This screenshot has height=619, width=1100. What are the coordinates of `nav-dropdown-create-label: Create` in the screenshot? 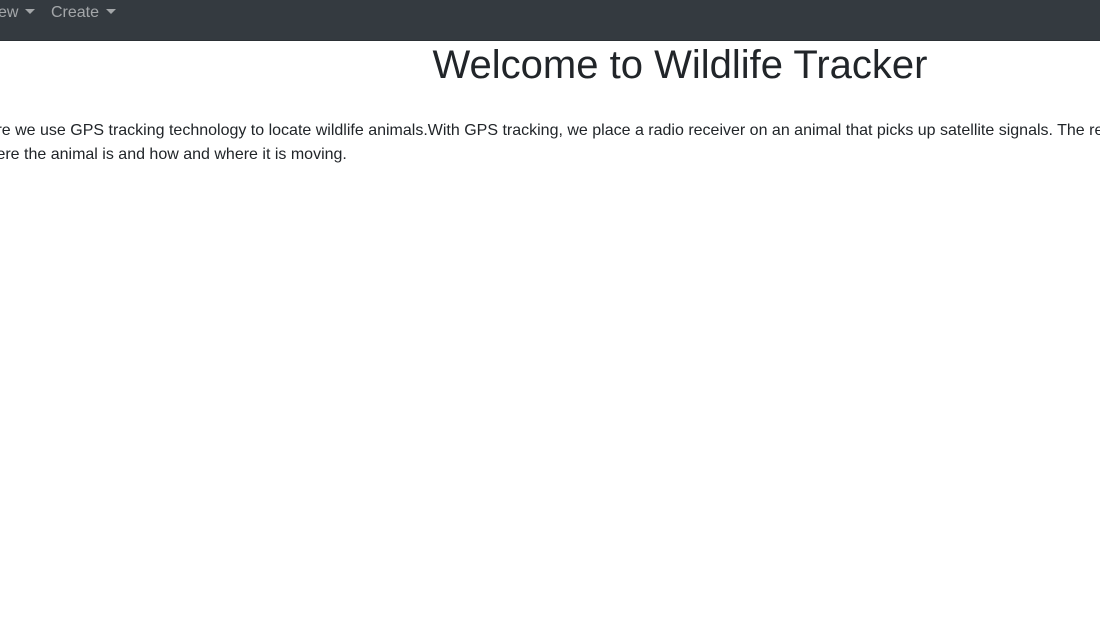 It's located at (75, 12).